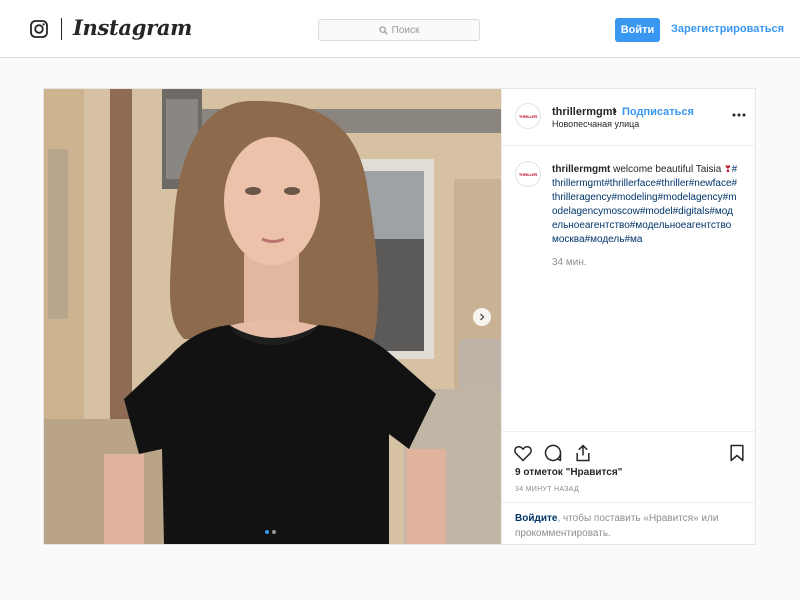 The image size is (800, 600). Describe the element at coordinates (383, 30) in the screenshot. I see `search-icon` at that location.